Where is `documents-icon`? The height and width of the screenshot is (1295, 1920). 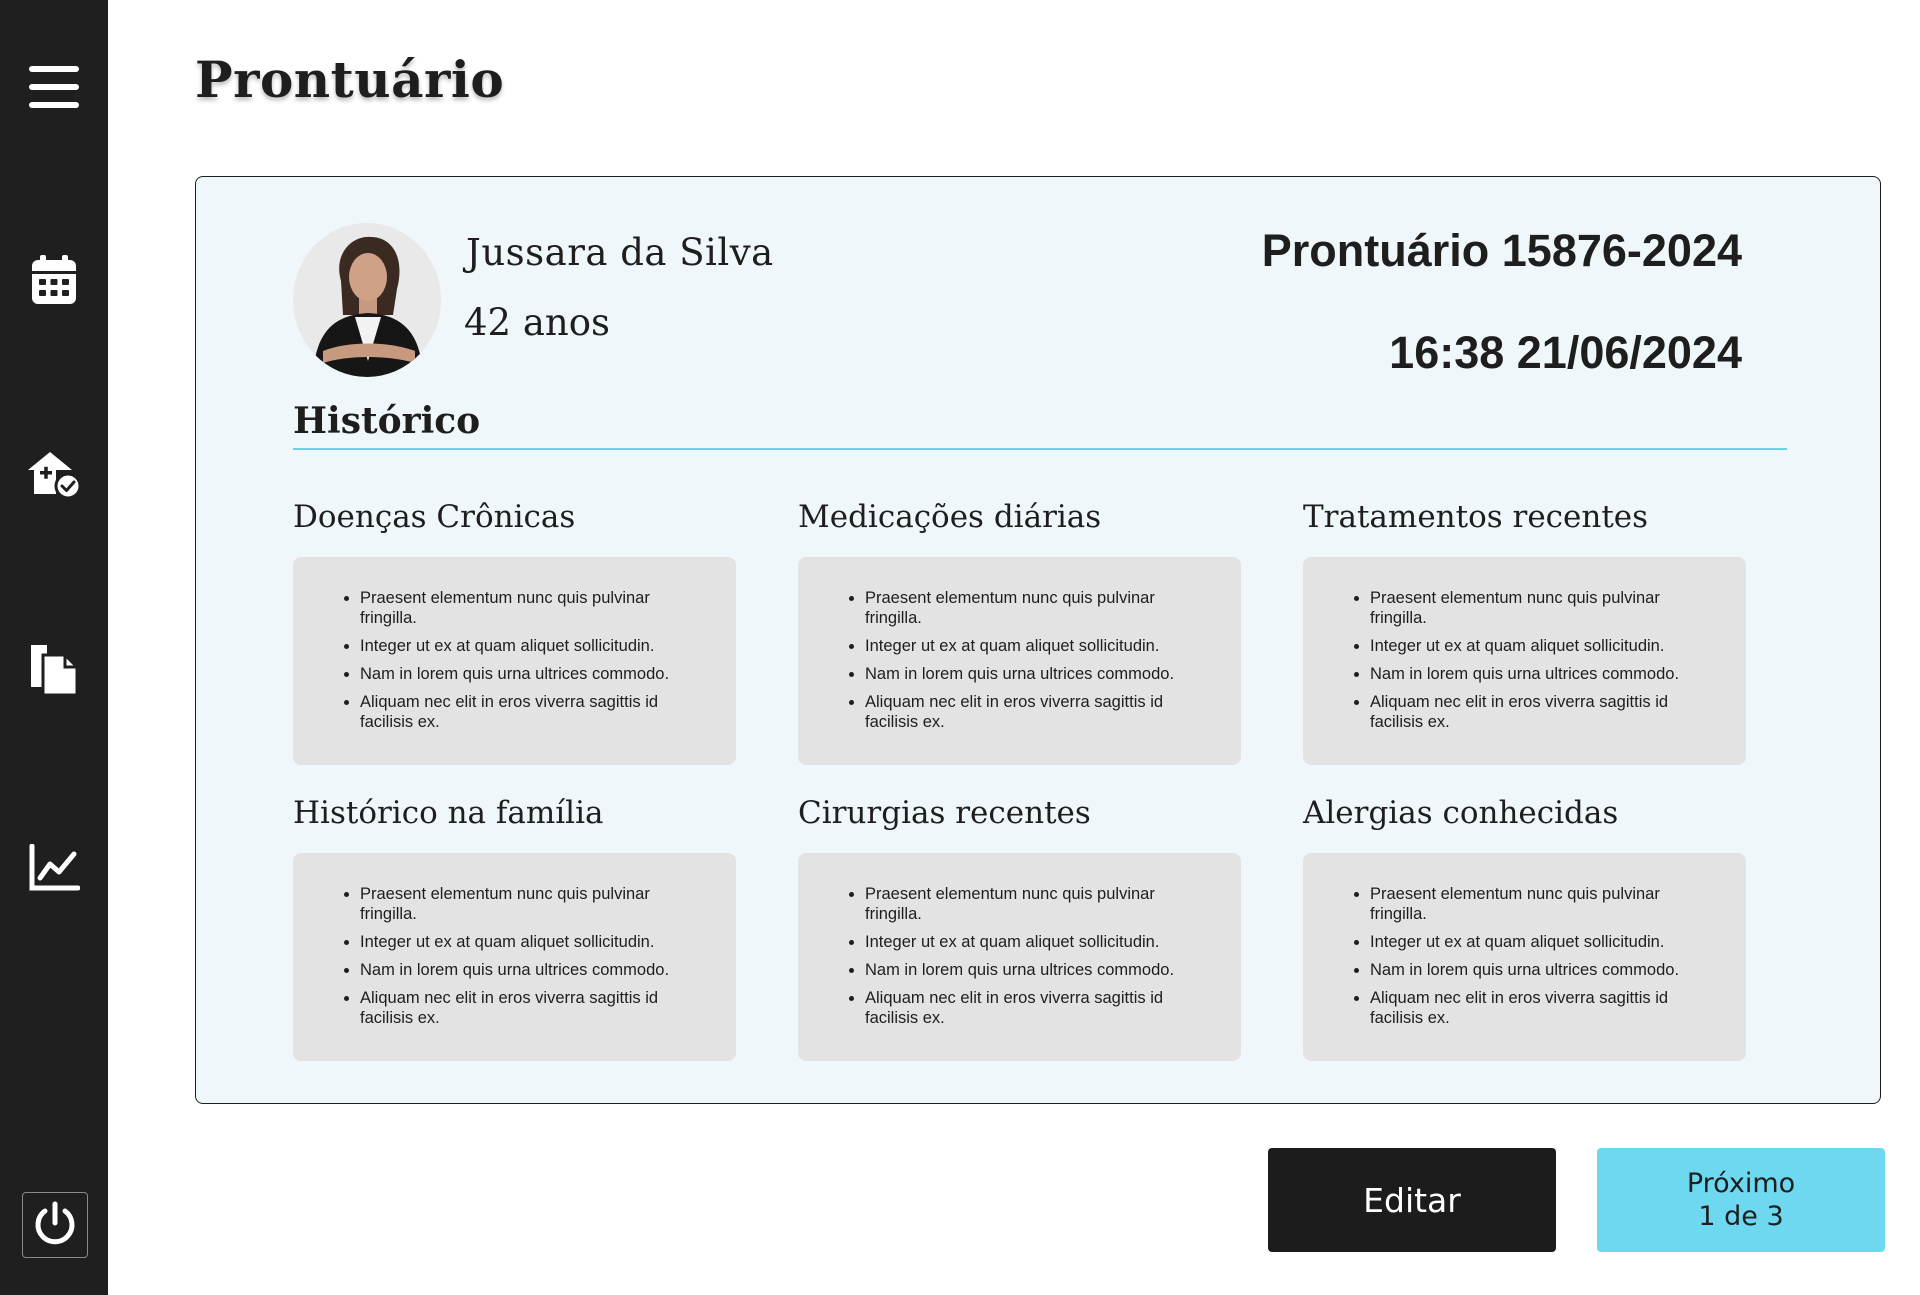 documents-icon is located at coordinates (55, 671).